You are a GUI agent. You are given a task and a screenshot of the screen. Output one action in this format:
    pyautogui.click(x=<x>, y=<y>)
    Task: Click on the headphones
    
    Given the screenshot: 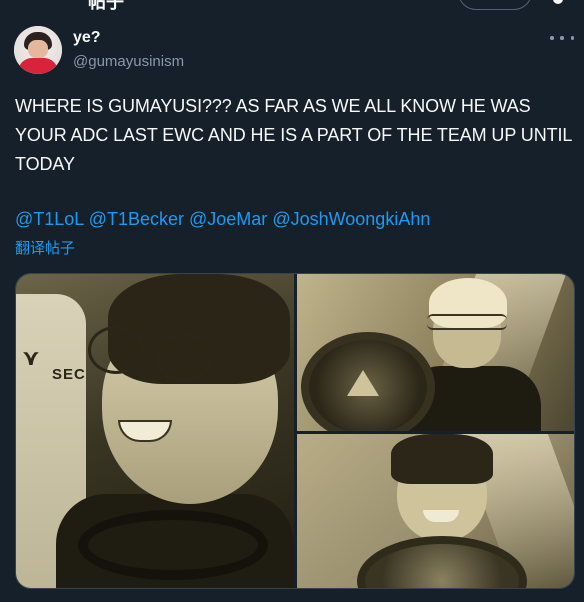 What is the action you would take?
    pyautogui.click(x=173, y=545)
    